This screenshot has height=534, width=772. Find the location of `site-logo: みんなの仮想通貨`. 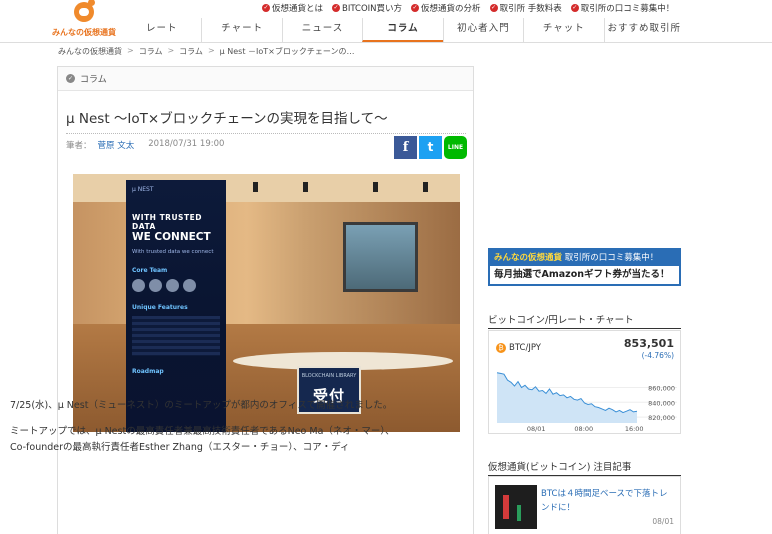

site-logo: みんなの仮想通貨 is located at coordinates (87, 20).